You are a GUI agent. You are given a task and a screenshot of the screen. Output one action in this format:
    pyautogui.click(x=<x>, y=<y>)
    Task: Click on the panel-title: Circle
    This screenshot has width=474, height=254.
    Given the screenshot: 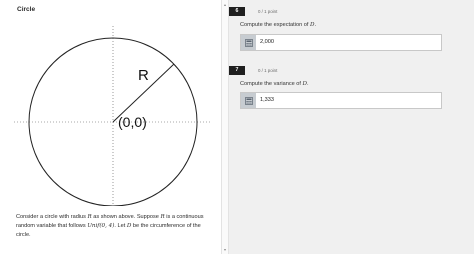 What is the action you would take?
    pyautogui.click(x=26, y=9)
    